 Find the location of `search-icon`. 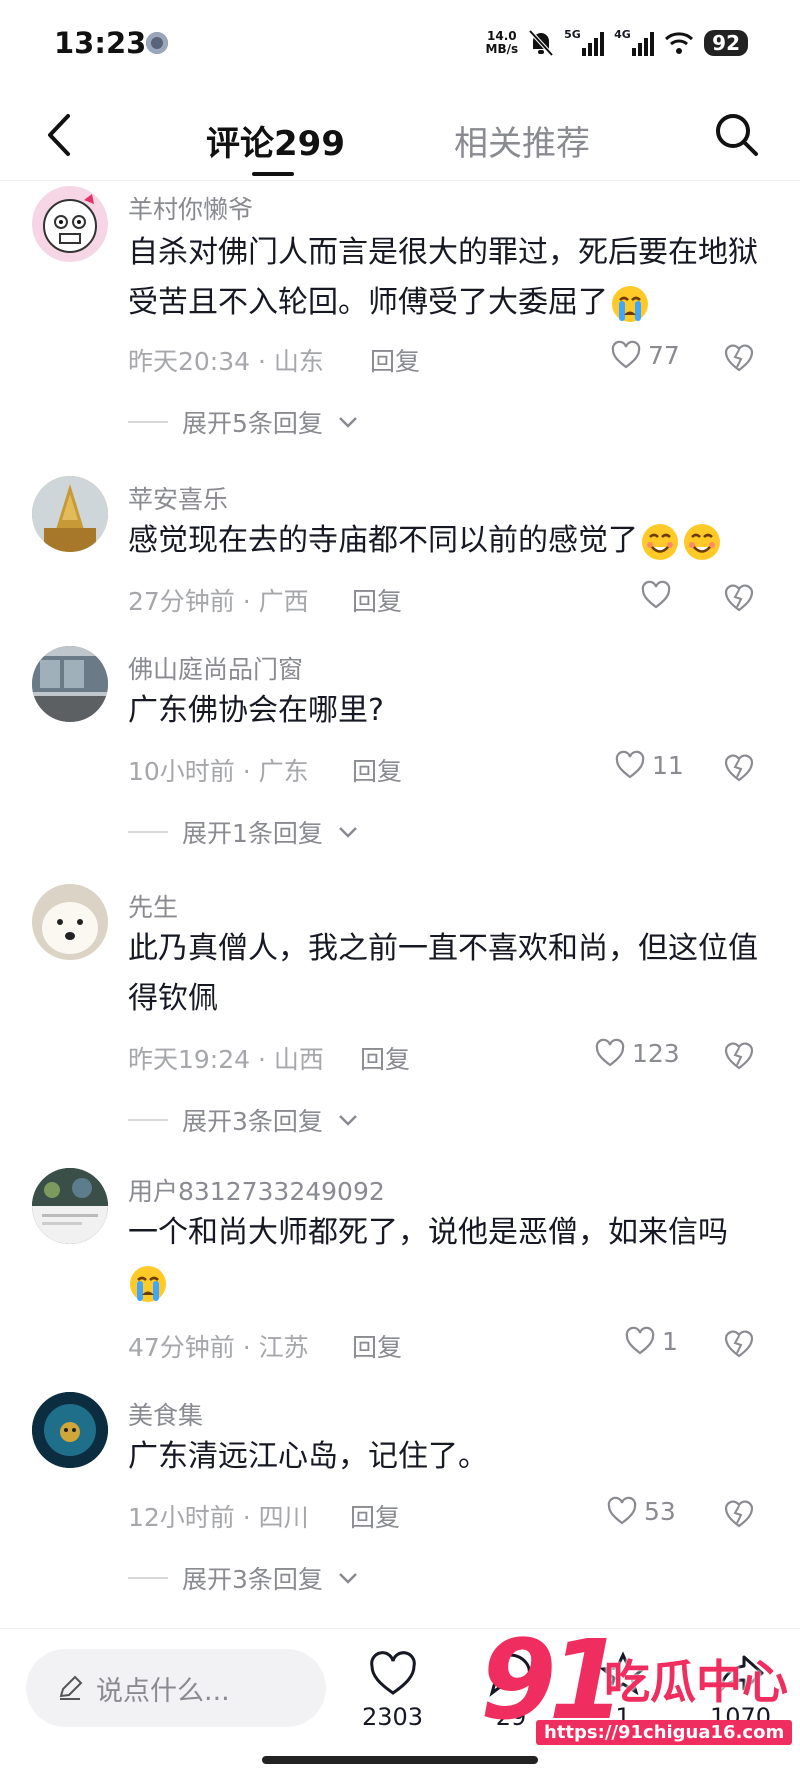

search-icon is located at coordinates (737, 135).